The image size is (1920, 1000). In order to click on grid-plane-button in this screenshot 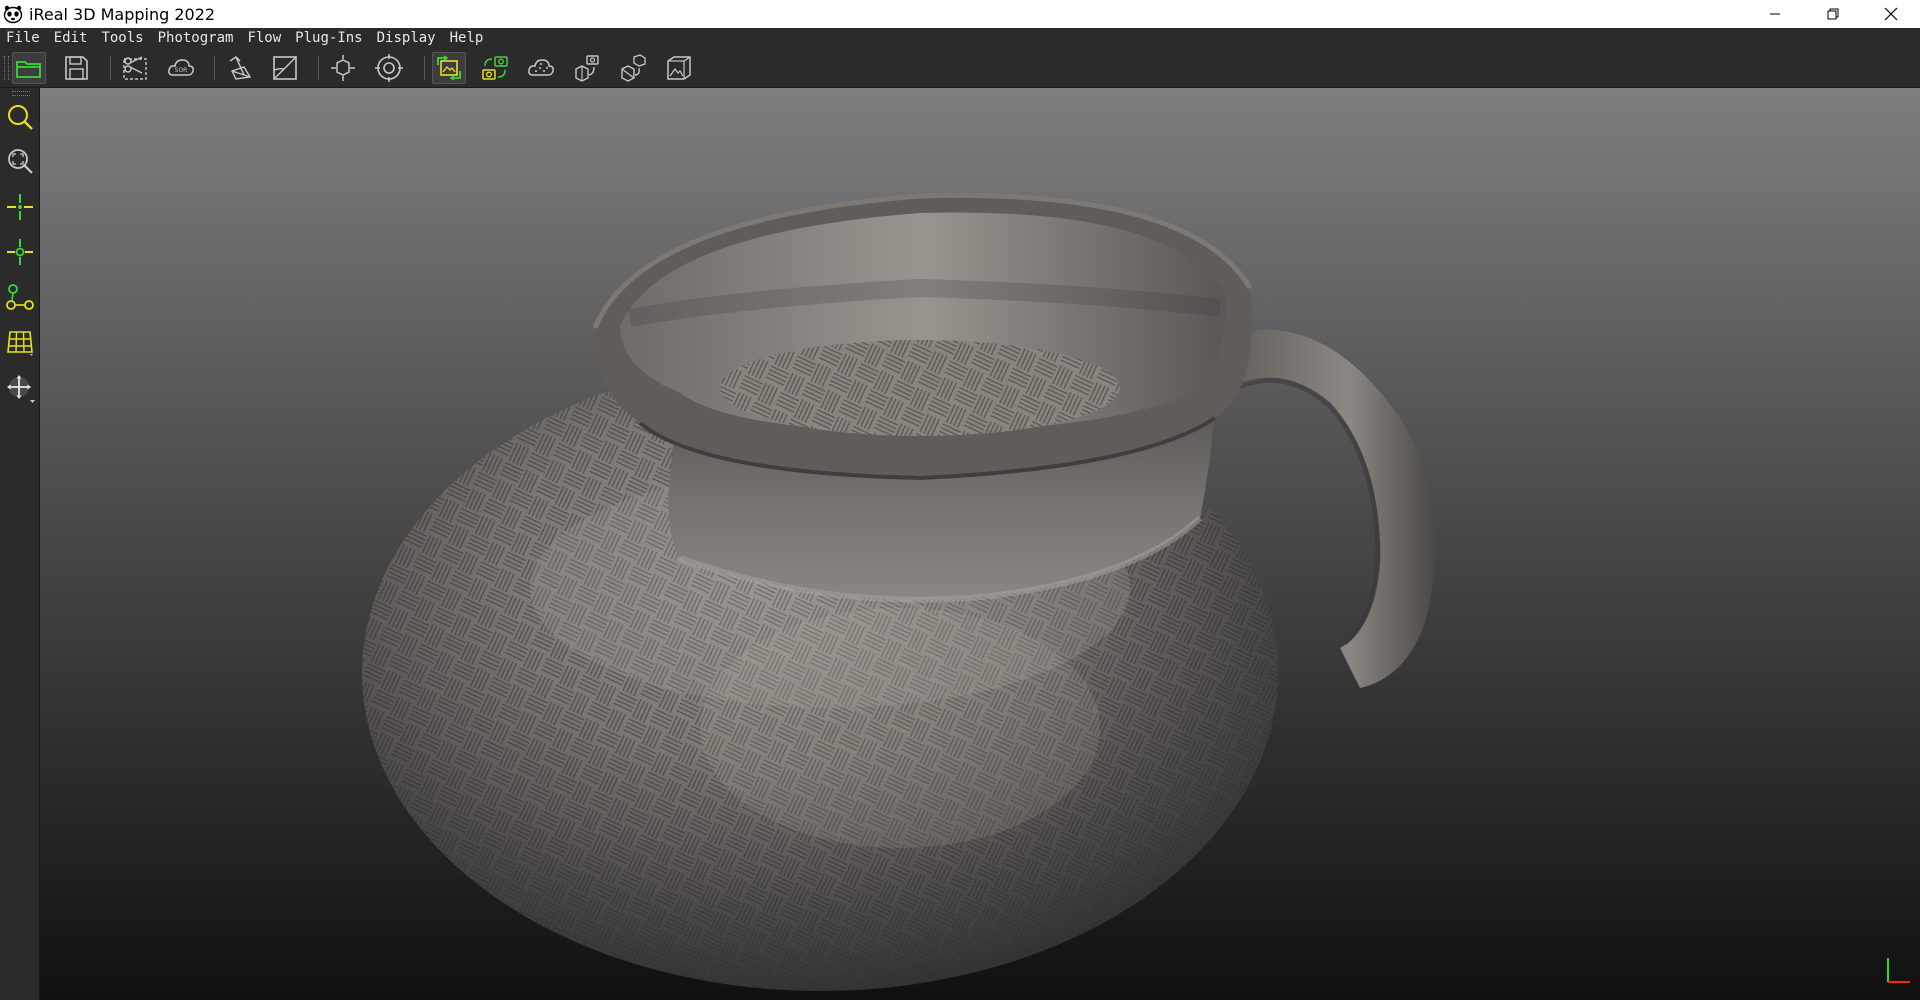, I will do `click(20, 342)`.